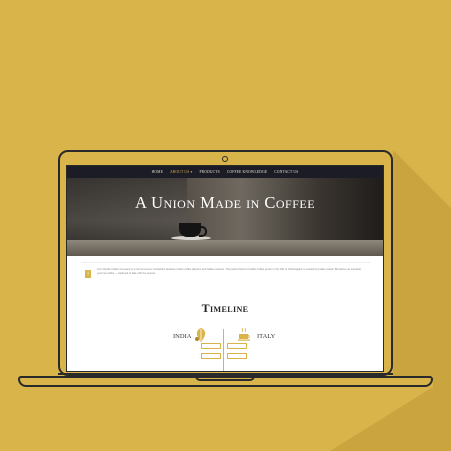 This screenshot has width=451, height=451. I want to click on hero-banner: A Union Made in Coffee, so click(225, 217).